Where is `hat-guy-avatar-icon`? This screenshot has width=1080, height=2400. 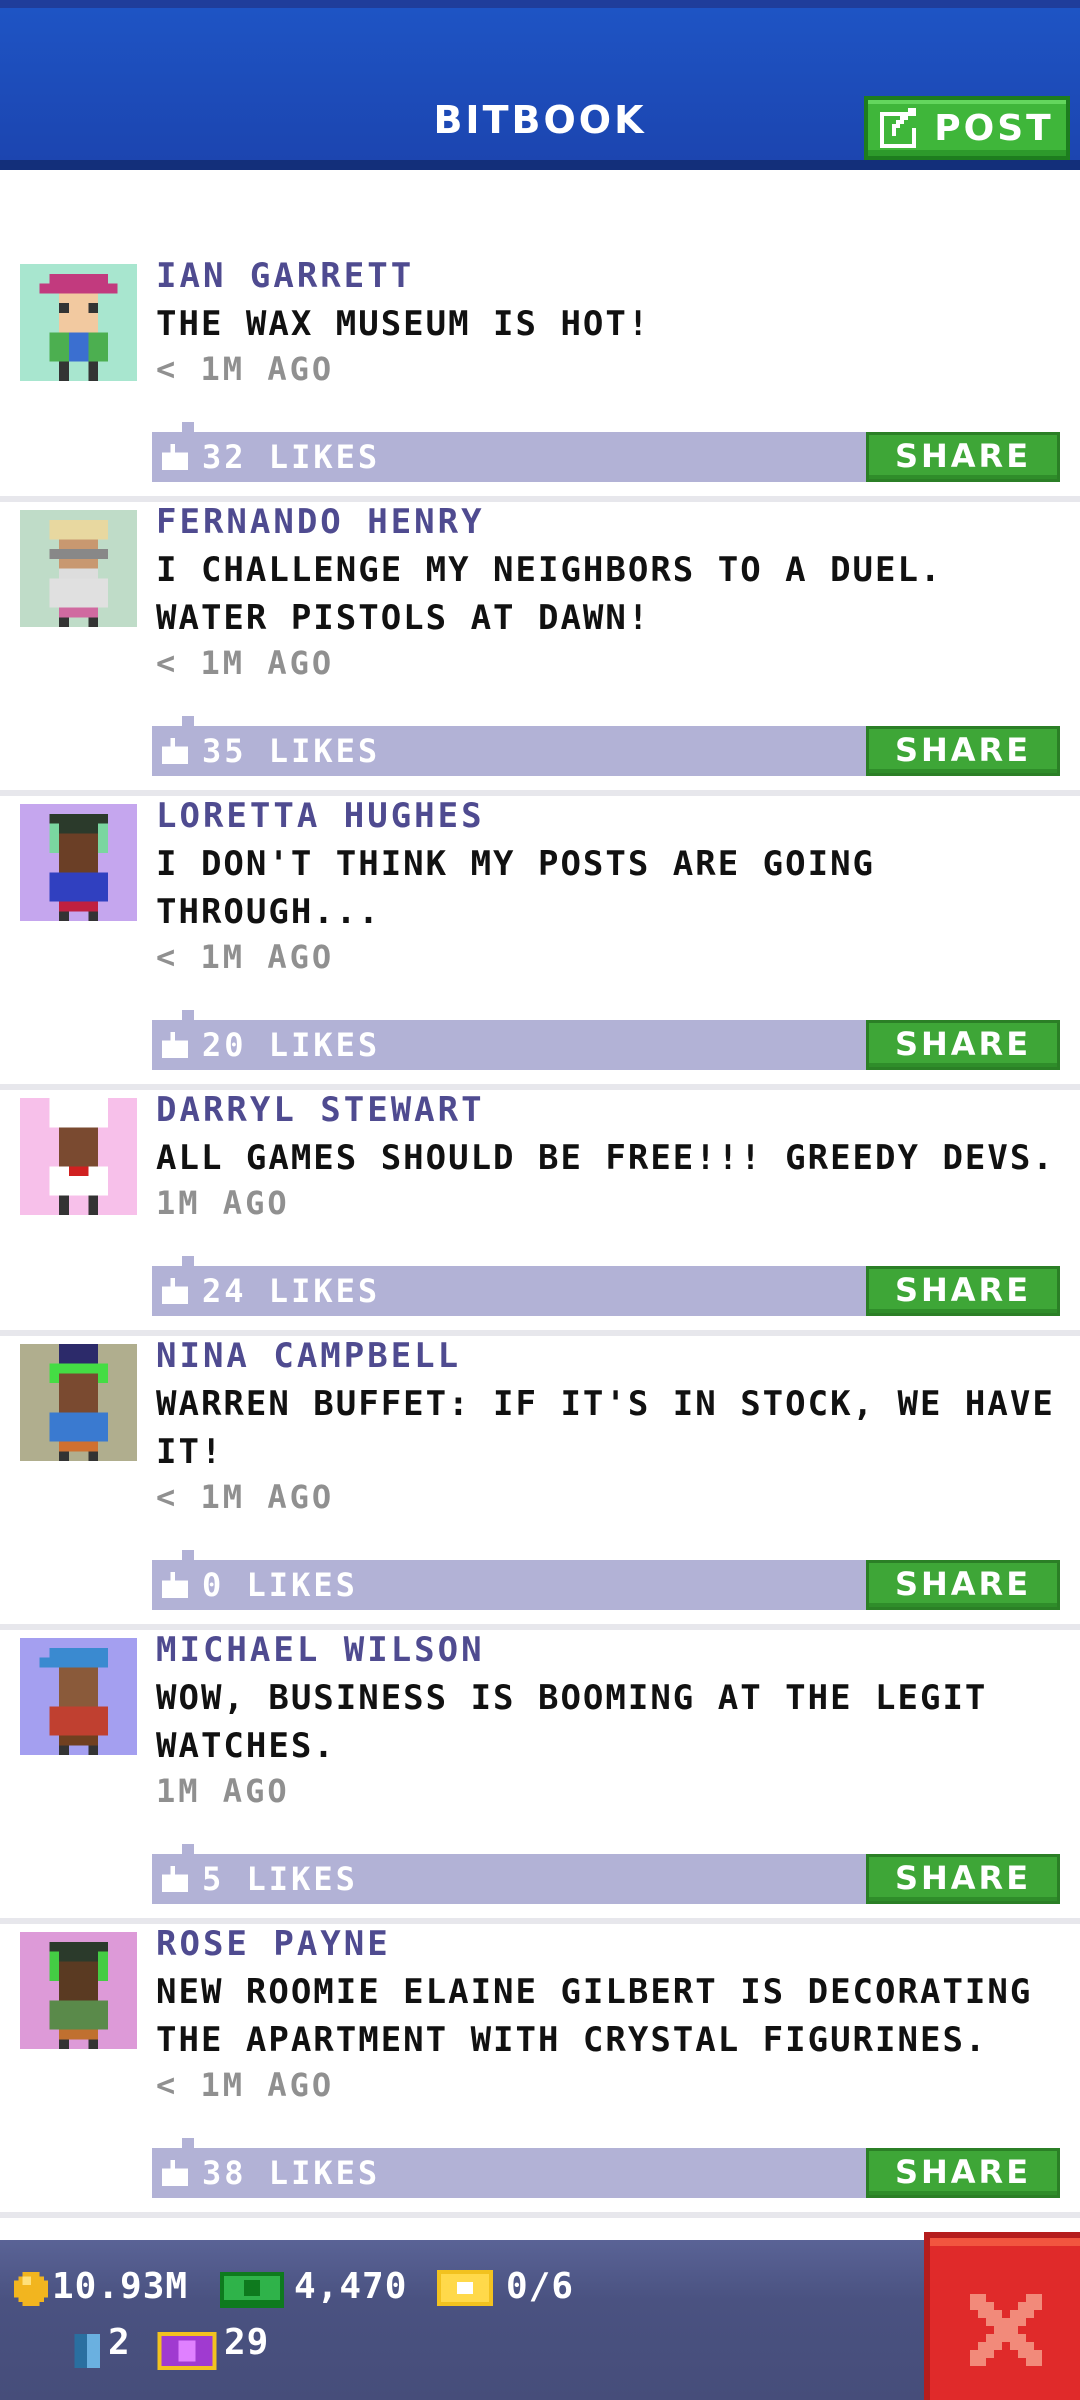 hat-guy-avatar-icon is located at coordinates (78, 322).